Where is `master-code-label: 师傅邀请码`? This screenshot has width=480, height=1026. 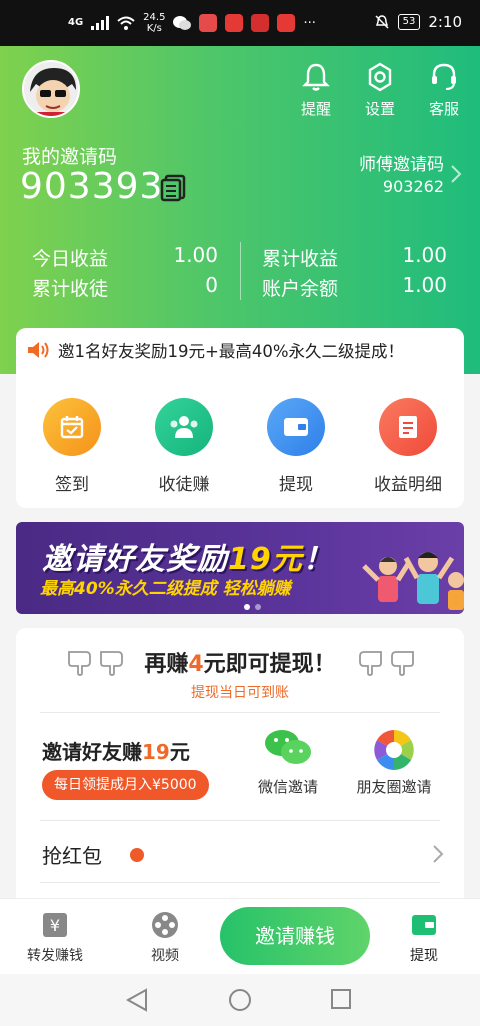 master-code-label: 师傅邀请码 is located at coordinates (401, 165).